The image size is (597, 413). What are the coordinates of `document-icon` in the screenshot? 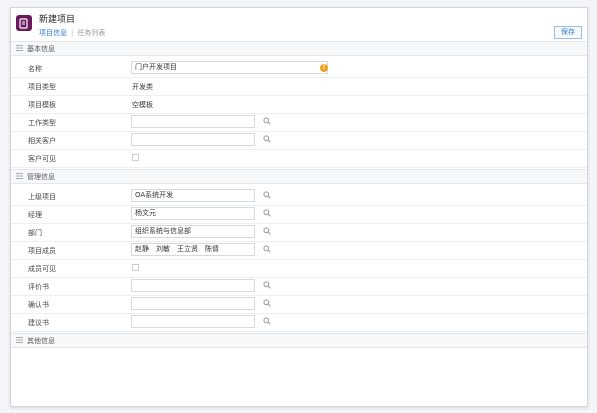 It's located at (24, 23).